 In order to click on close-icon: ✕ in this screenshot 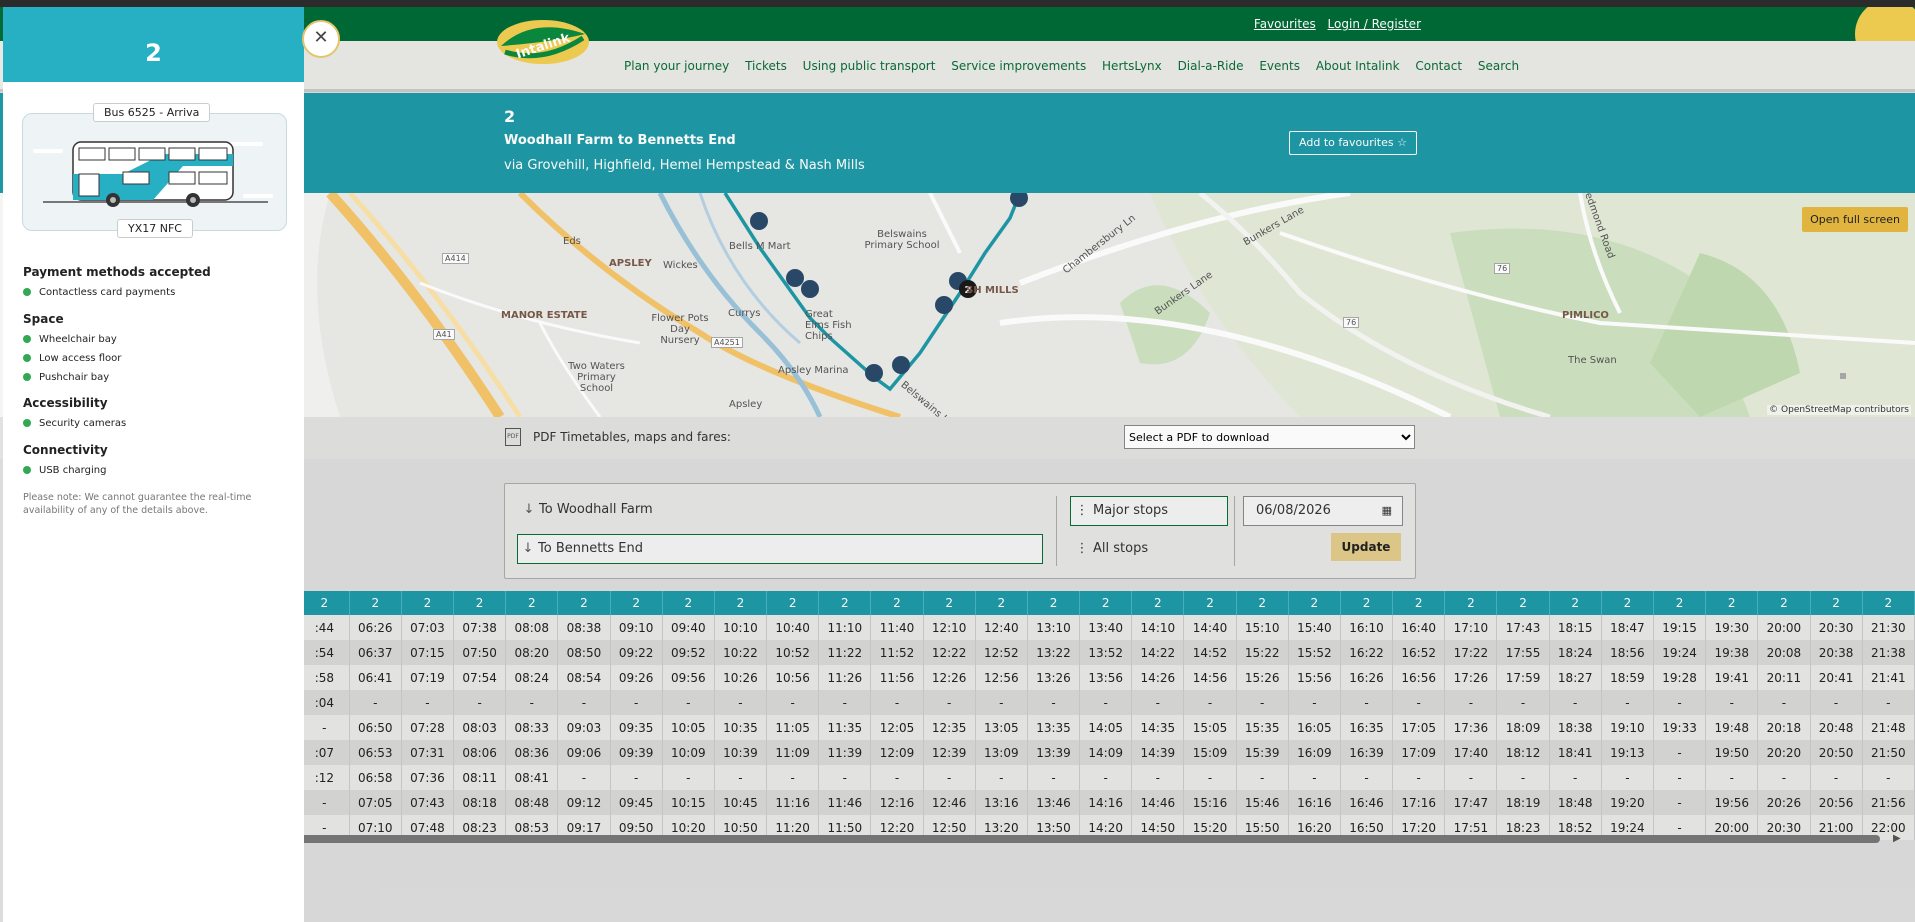, I will do `click(321, 39)`.